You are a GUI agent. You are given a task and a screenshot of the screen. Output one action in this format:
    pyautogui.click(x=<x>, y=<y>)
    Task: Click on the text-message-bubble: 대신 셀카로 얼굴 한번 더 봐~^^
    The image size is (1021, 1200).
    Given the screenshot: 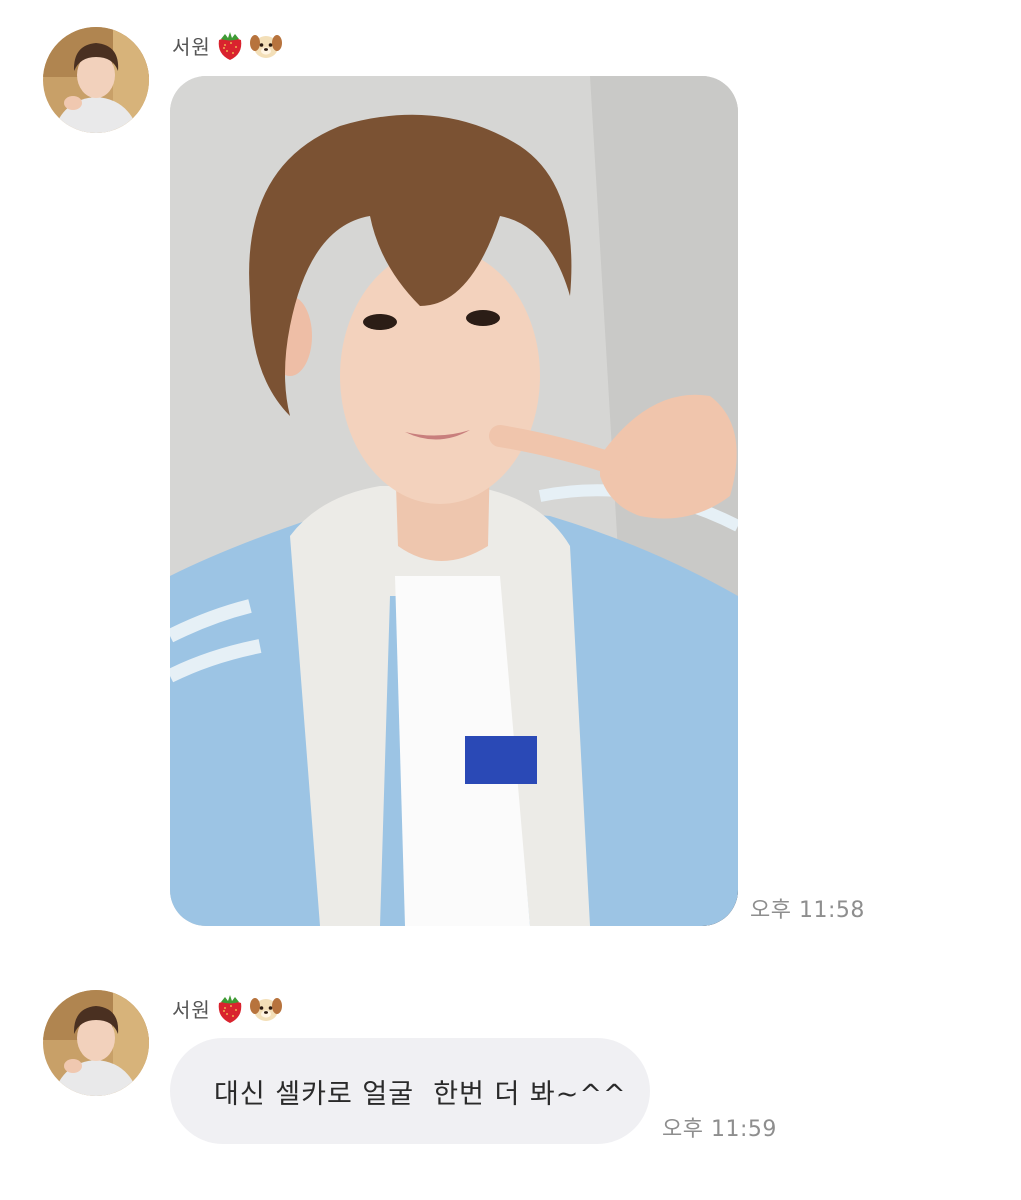 What is the action you would take?
    pyautogui.click(x=410, y=1091)
    